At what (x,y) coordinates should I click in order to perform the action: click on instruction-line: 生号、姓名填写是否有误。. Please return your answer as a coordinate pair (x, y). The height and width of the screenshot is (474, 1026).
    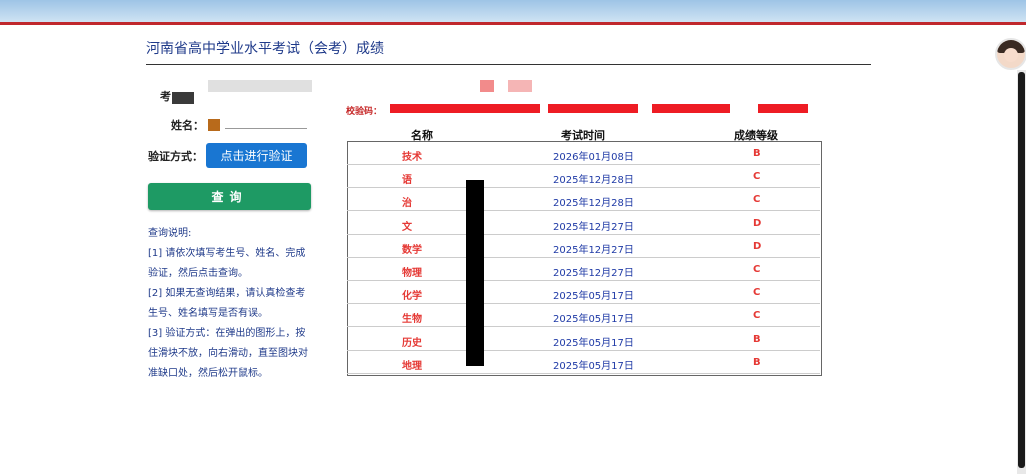
    Looking at the image, I should click on (208, 313).